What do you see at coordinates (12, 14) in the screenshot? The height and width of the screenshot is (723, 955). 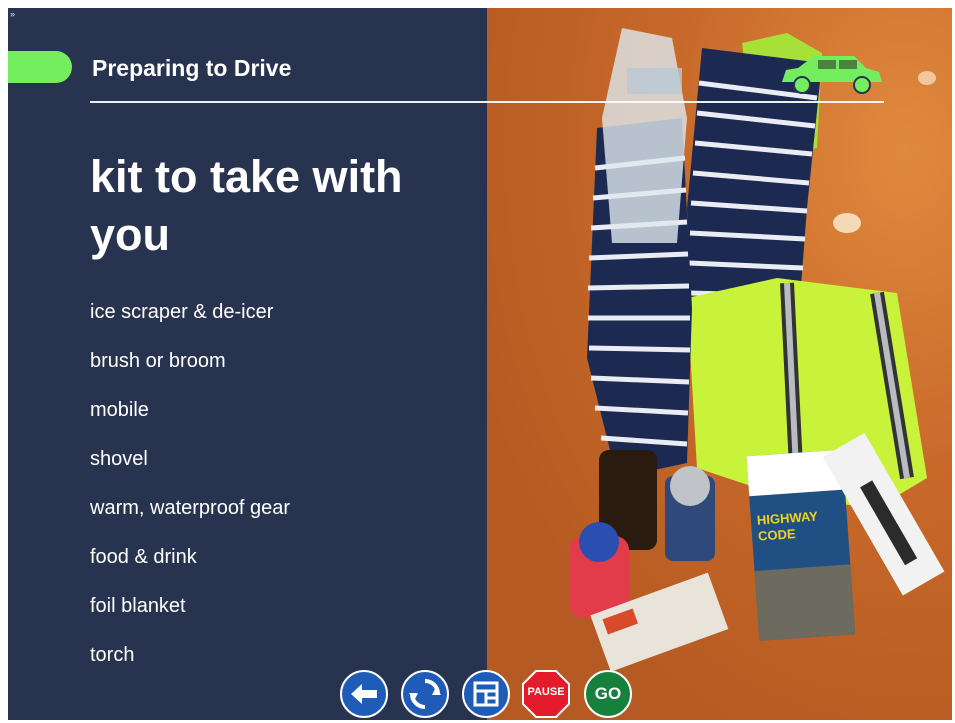 I see `expand-toggle: »` at bounding box center [12, 14].